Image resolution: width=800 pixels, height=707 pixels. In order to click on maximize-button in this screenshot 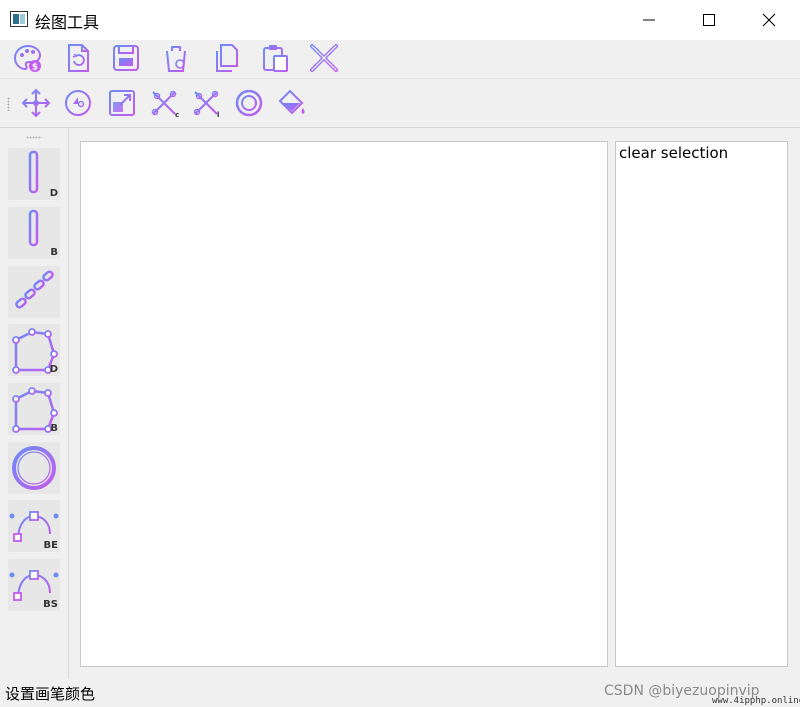, I will do `click(709, 20)`.